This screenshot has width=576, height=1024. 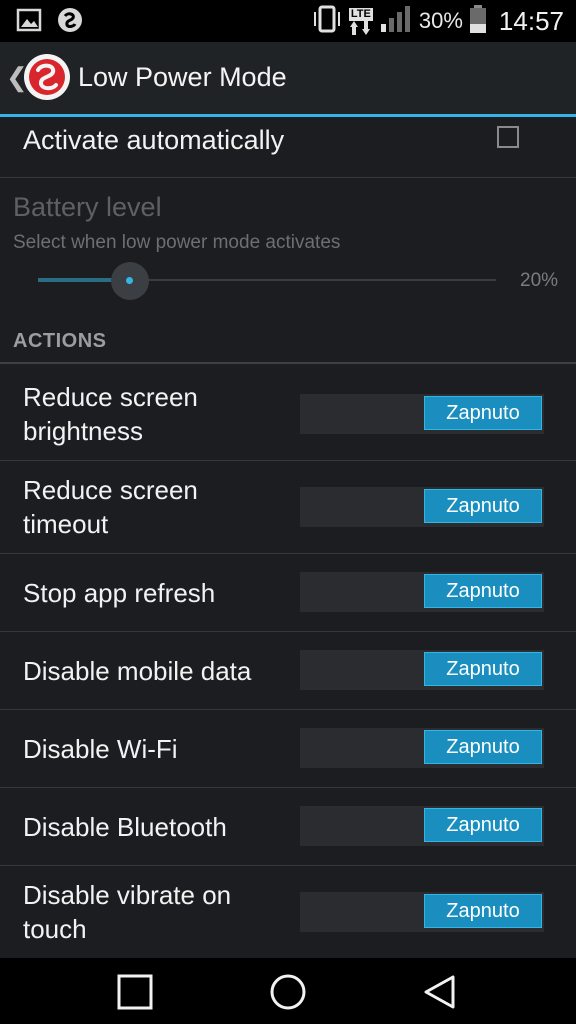 I want to click on disable-vibrate-switch: Zapnuto, so click(x=422, y=912).